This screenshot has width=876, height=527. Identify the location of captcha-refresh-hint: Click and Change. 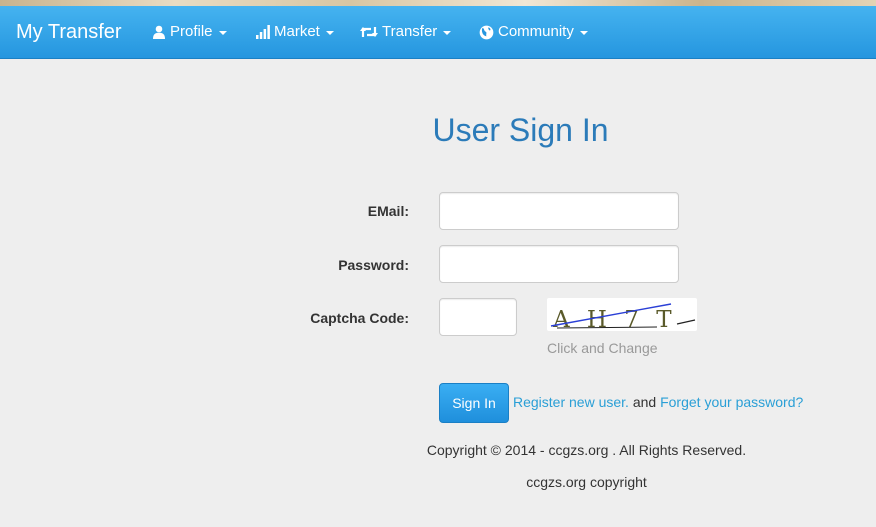
(602, 348).